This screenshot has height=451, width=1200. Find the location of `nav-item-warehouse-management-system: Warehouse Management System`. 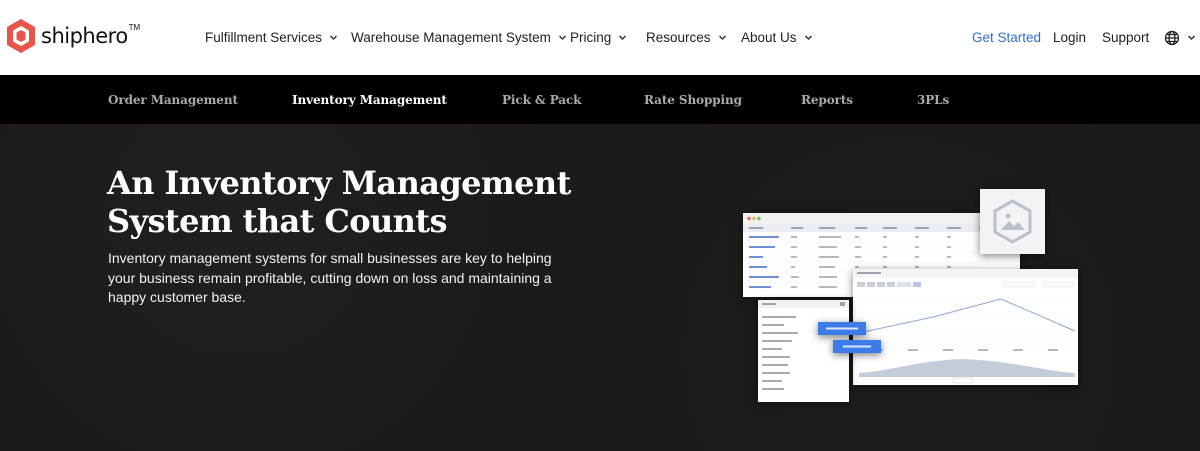

nav-item-warehouse-management-system: Warehouse Management System is located at coordinates (459, 37).